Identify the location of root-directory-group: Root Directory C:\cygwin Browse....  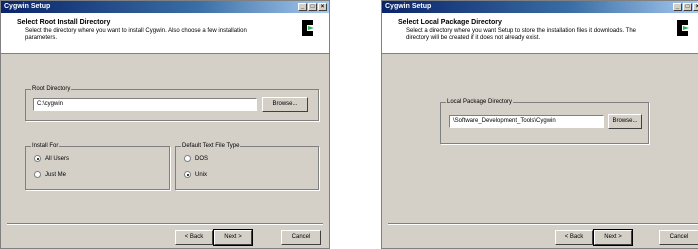
(172, 103).